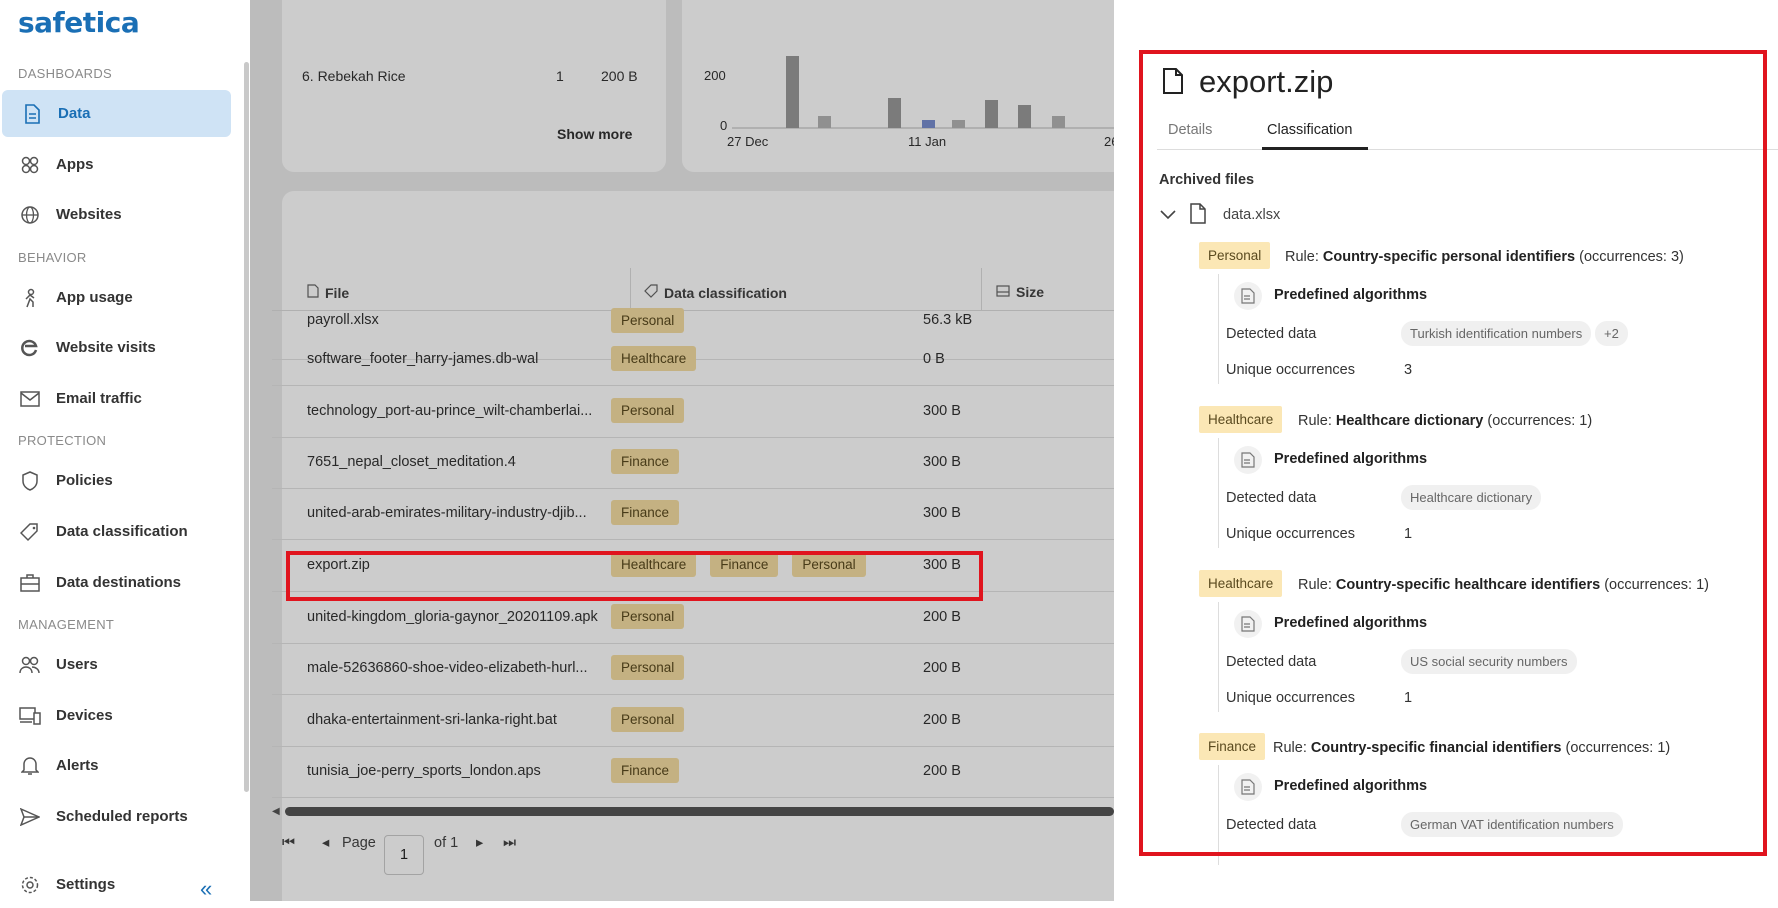  What do you see at coordinates (77, 765) in the screenshot?
I see `sidebar-item-label: Alerts` at bounding box center [77, 765].